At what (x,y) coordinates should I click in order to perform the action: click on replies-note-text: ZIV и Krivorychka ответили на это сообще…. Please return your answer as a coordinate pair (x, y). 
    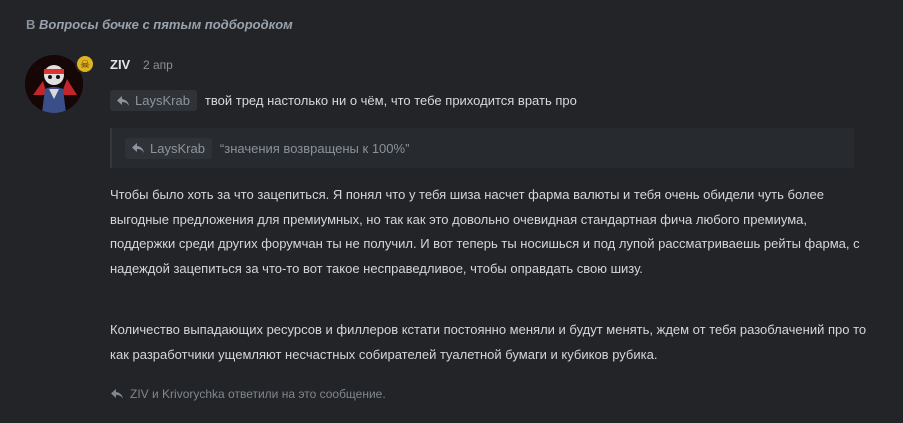
    Looking at the image, I should click on (258, 394).